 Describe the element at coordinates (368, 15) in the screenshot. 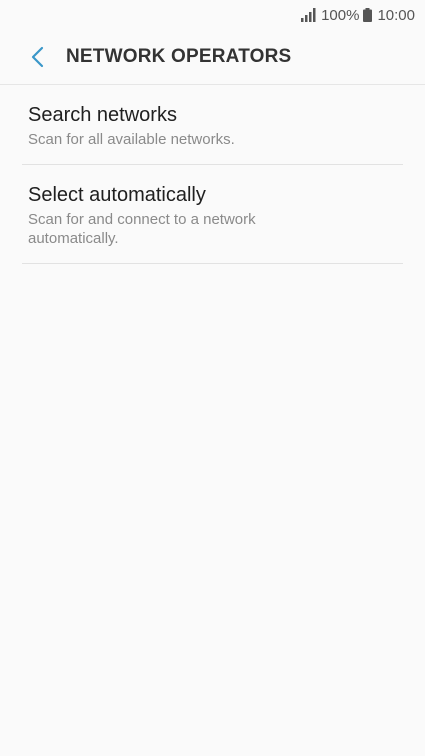

I see `battery-icon` at that location.